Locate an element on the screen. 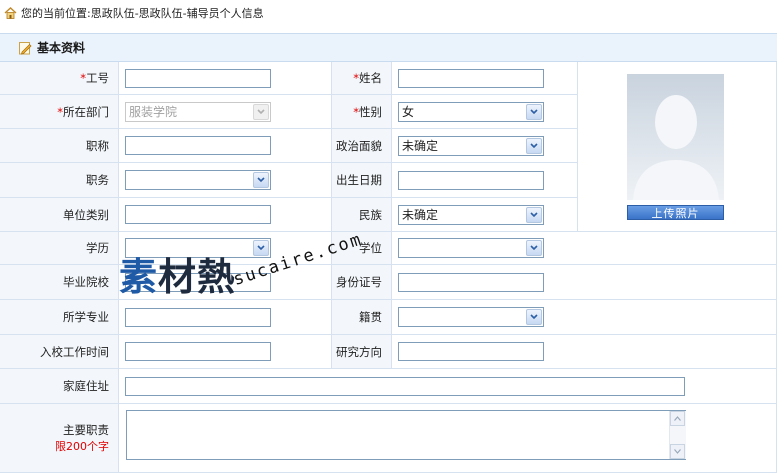  title-label: 职称 is located at coordinates (59, 146).